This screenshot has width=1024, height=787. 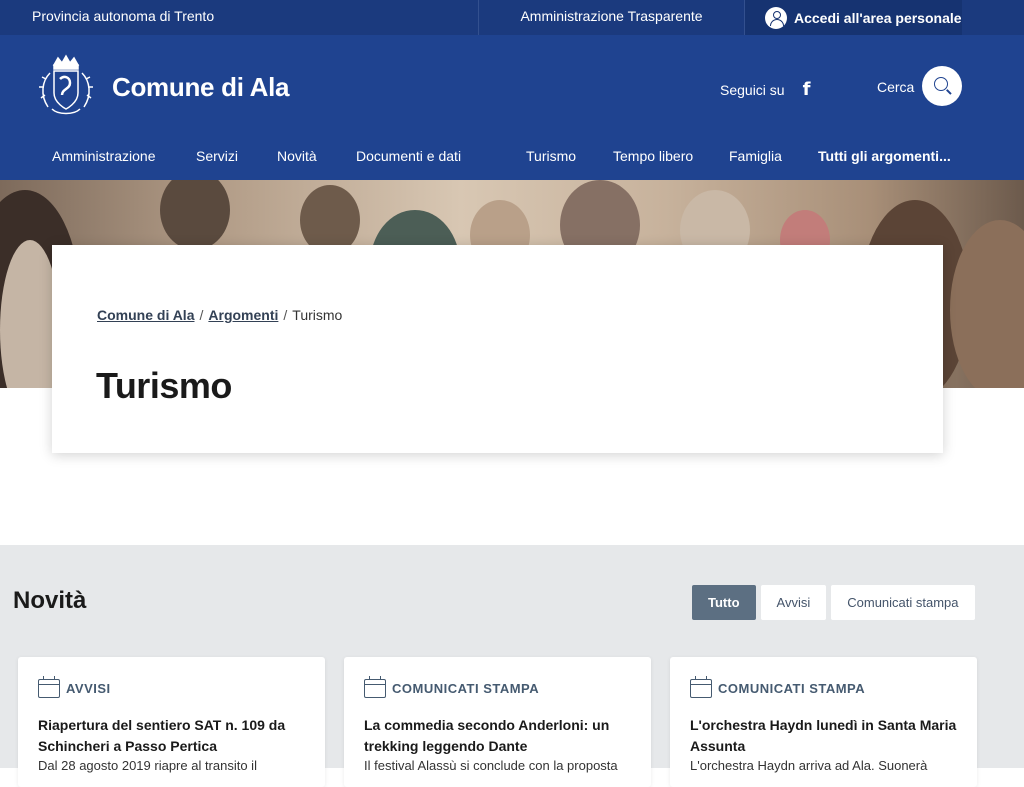 What do you see at coordinates (895, 87) in the screenshot?
I see `search-label: Cerca` at bounding box center [895, 87].